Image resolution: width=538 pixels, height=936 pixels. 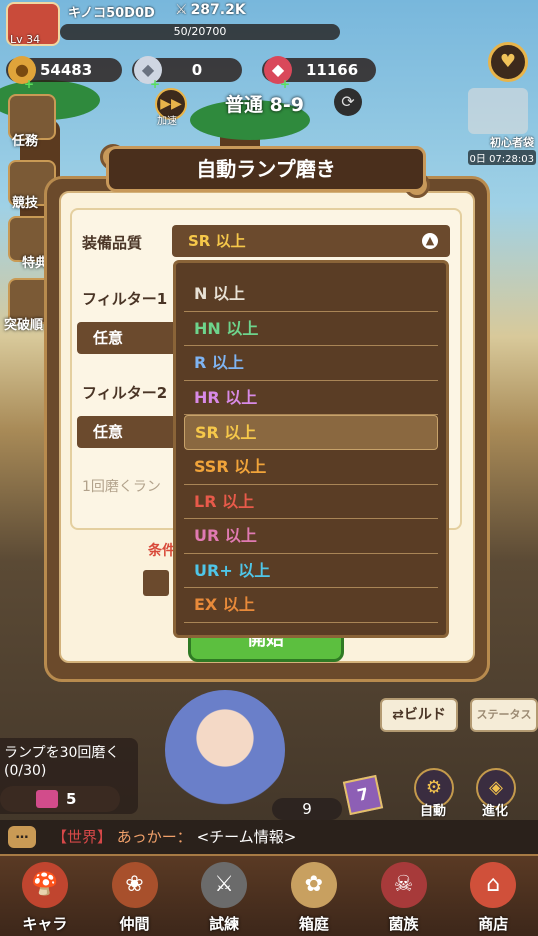 I want to click on player-level: Lv 34, so click(x=25, y=39).